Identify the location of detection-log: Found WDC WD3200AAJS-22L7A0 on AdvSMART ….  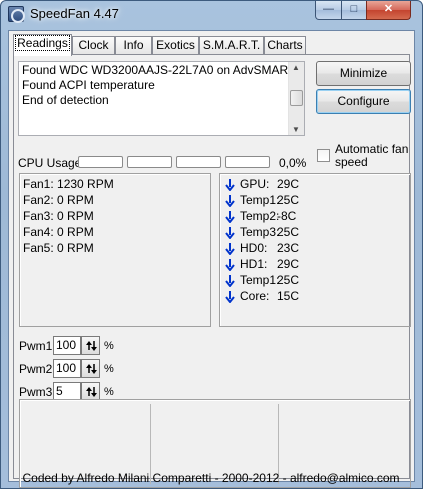
(161, 98).